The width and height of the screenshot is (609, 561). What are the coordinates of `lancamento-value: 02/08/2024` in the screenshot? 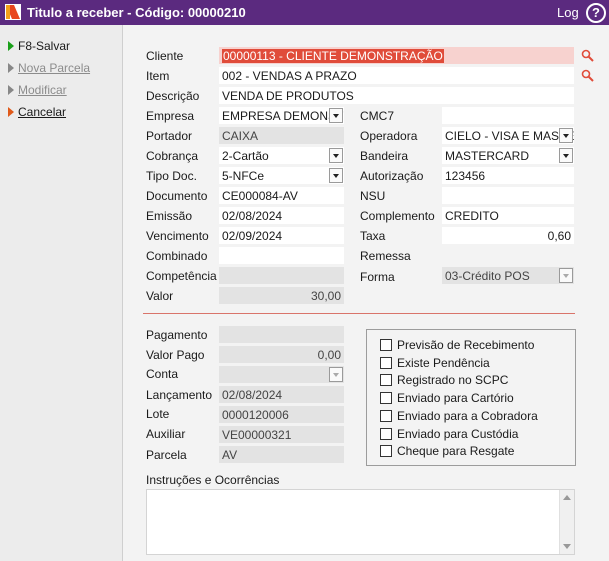 It's located at (252, 395).